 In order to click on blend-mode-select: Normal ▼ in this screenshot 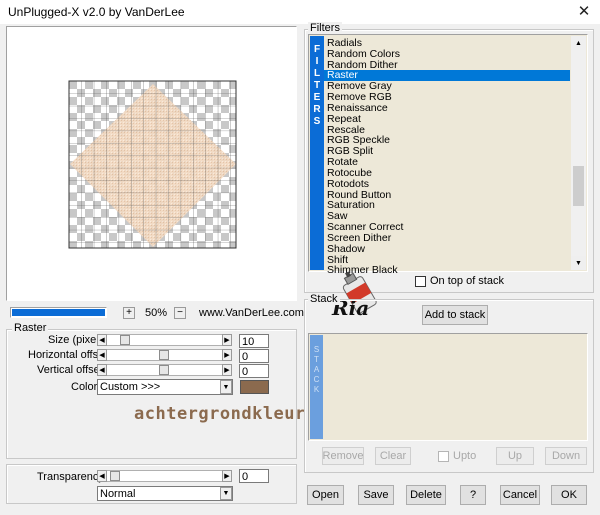, I will do `click(165, 493)`.